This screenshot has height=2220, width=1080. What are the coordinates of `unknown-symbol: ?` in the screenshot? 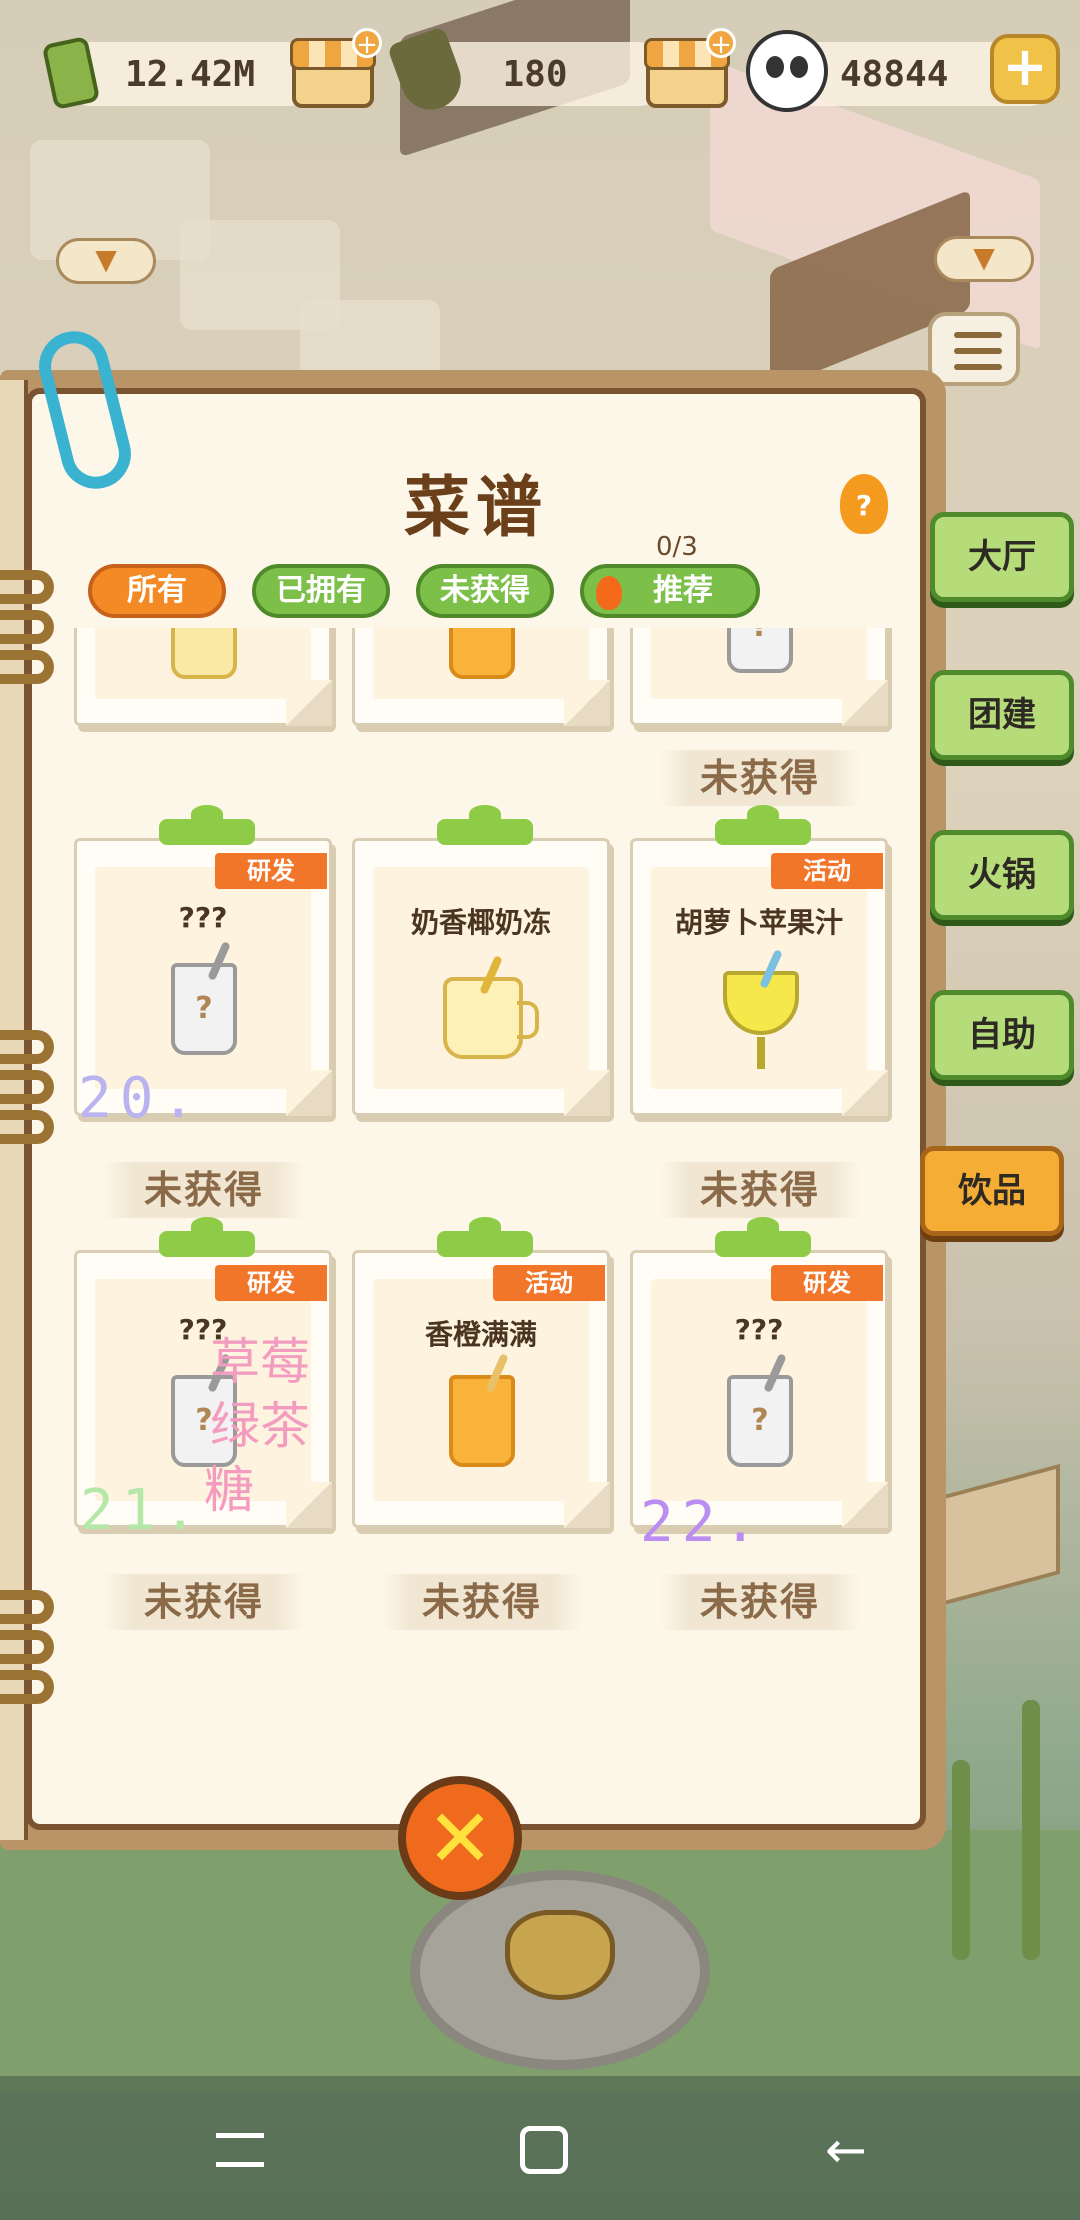 It's located at (760, 636).